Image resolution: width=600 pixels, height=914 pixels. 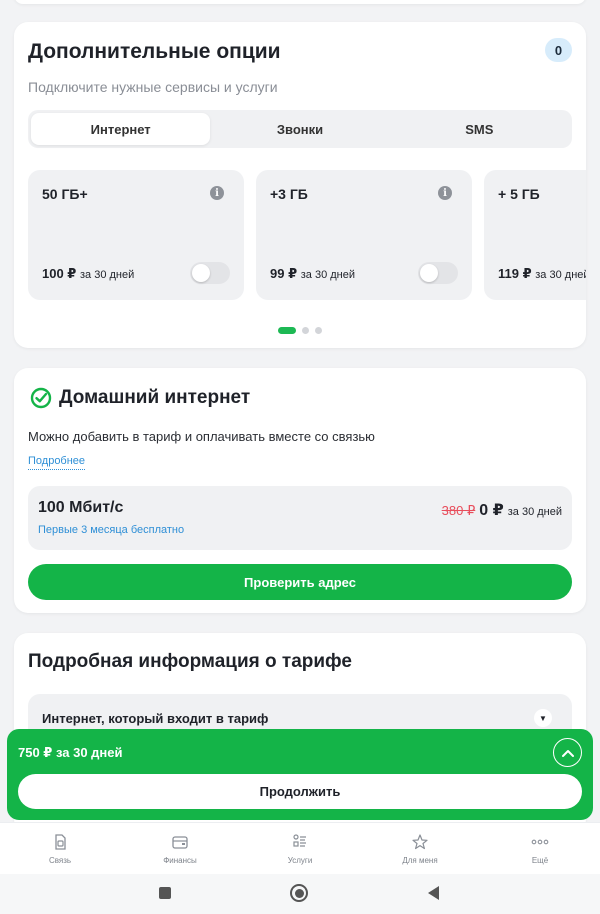 What do you see at coordinates (567, 752) in the screenshot?
I see `chevron-up-icon` at bounding box center [567, 752].